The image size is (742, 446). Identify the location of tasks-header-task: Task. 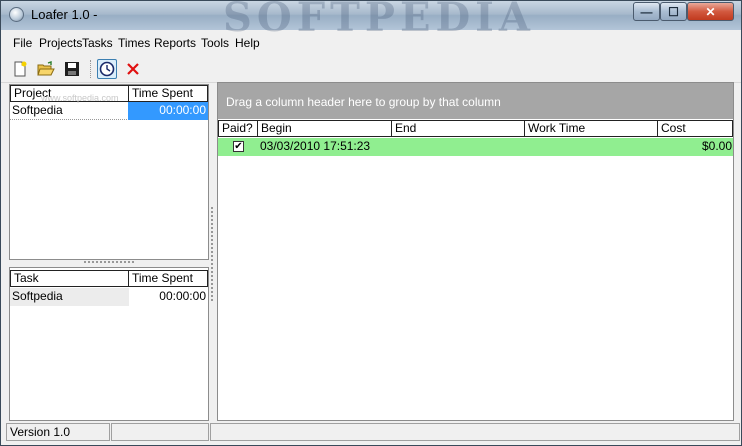
(69, 278).